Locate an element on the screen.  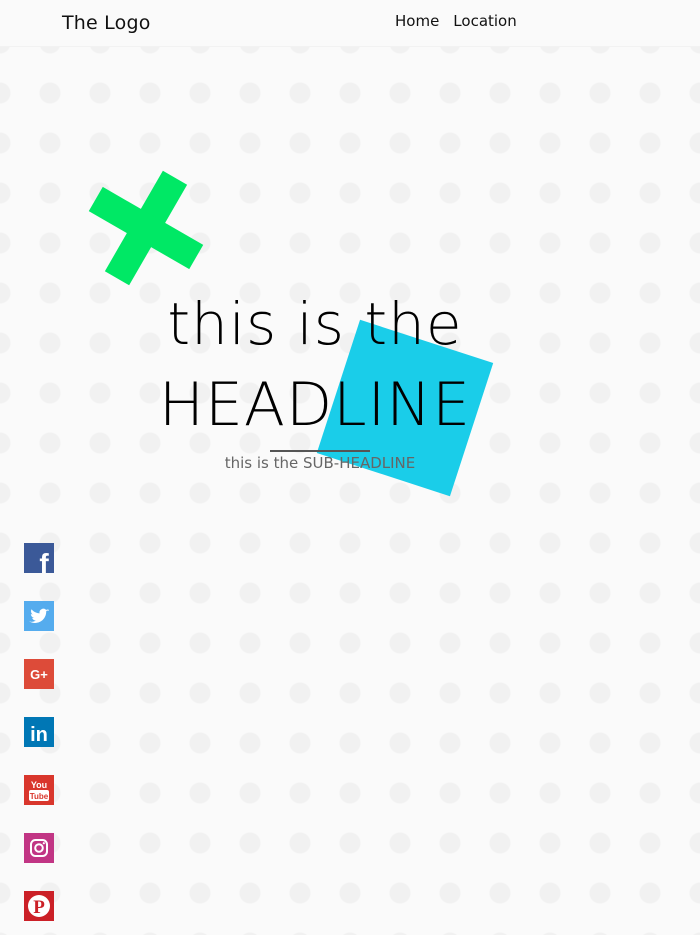
twitter-icon is located at coordinates (39, 616).